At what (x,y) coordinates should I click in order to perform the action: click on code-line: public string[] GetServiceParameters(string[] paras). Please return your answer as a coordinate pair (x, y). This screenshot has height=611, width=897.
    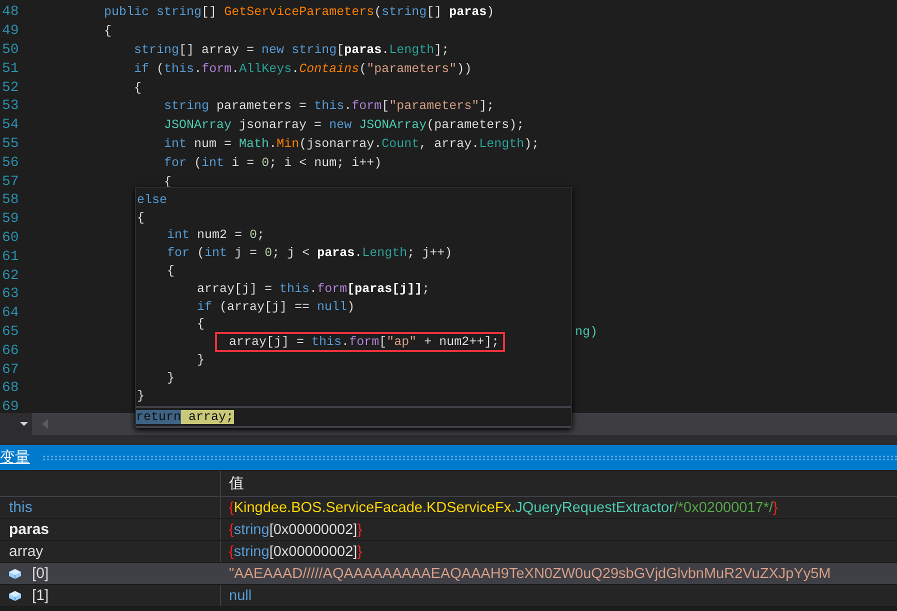
    Looking at the image, I should click on (298, 12).